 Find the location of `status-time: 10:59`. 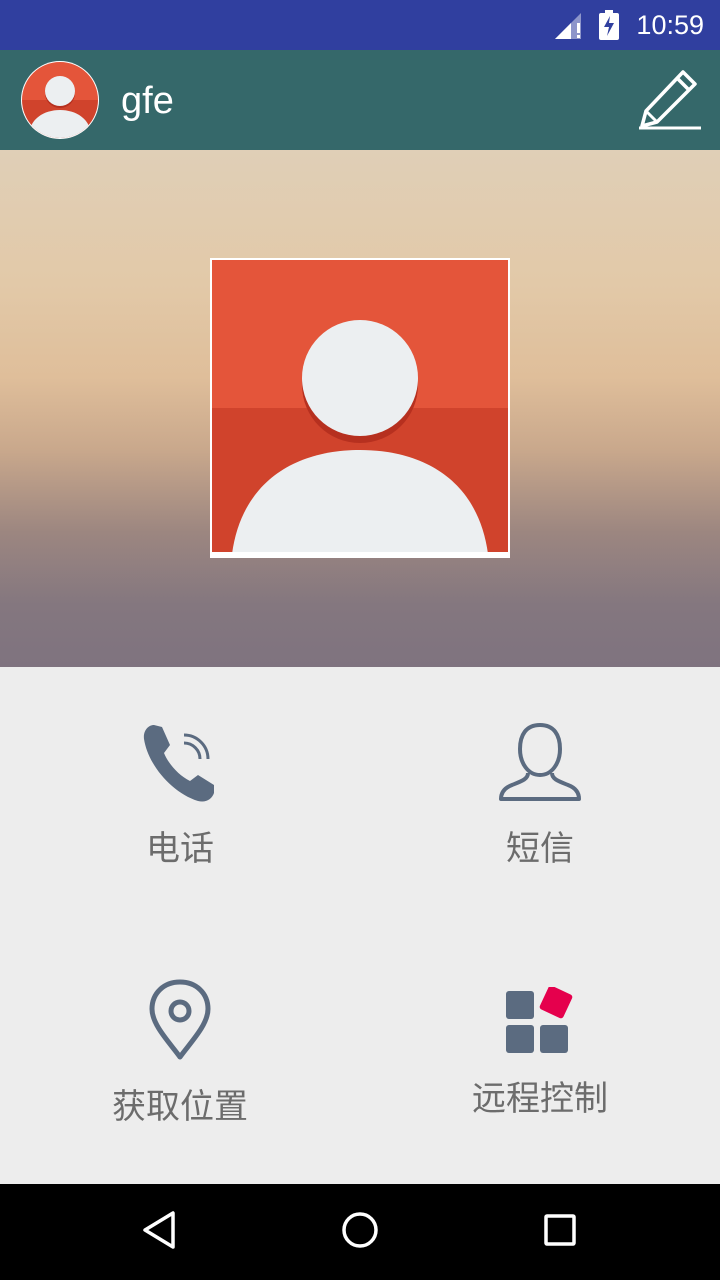

status-time: 10:59 is located at coordinates (670, 25).